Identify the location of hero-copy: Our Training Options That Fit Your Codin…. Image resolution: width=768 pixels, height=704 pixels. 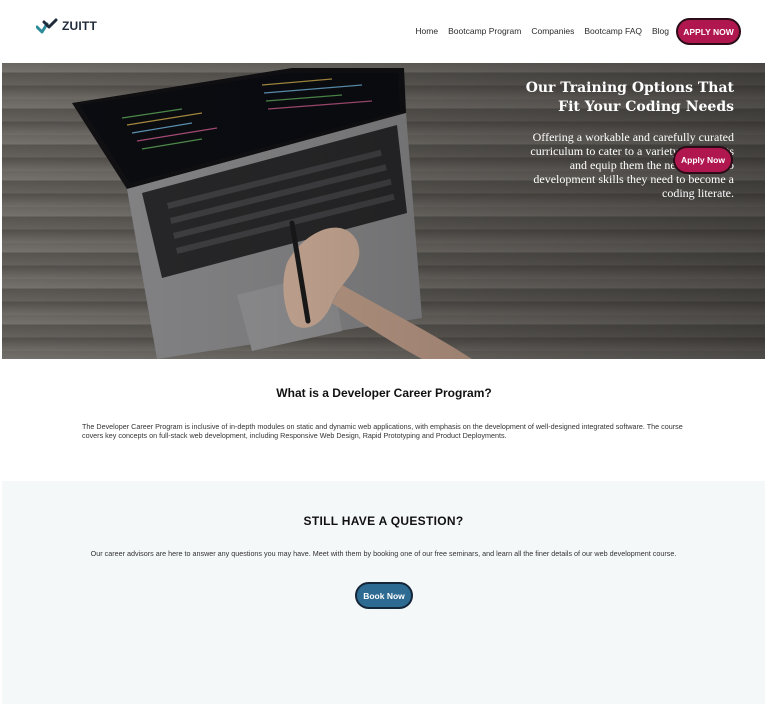
(629, 139).